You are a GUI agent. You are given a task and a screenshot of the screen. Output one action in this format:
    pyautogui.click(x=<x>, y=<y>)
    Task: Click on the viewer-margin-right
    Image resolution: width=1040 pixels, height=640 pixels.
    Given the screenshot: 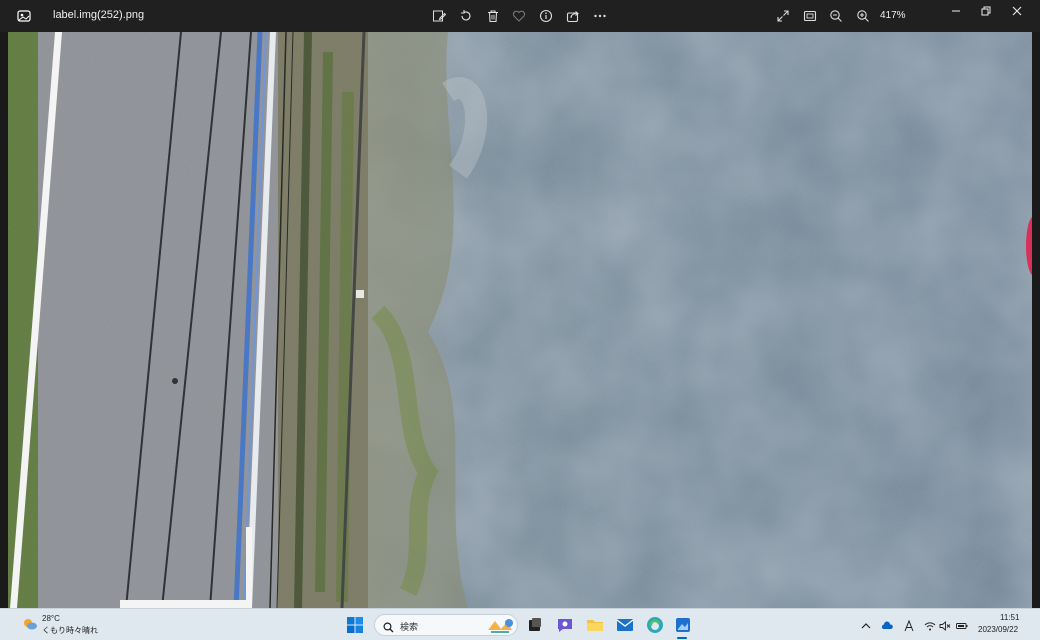 What is the action you would take?
    pyautogui.click(x=1036, y=320)
    